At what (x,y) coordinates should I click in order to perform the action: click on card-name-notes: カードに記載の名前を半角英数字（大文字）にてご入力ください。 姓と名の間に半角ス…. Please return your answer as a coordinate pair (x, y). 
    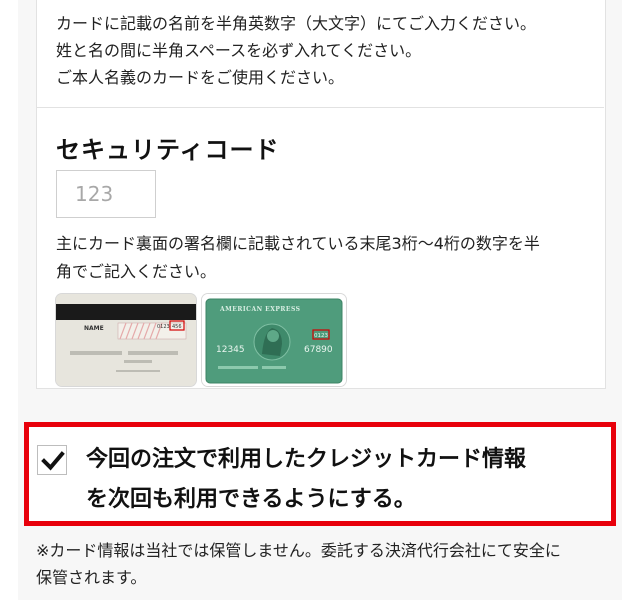
    Looking at the image, I should click on (326, 50).